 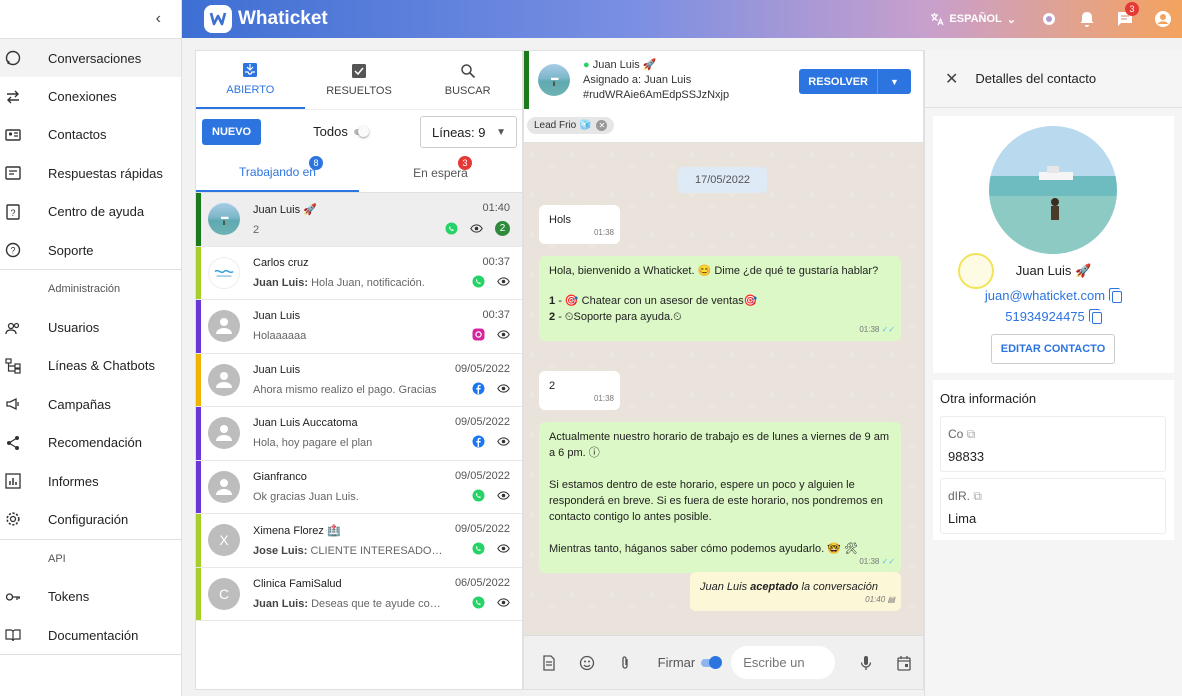 I want to click on schedule-button, so click(x=904, y=663).